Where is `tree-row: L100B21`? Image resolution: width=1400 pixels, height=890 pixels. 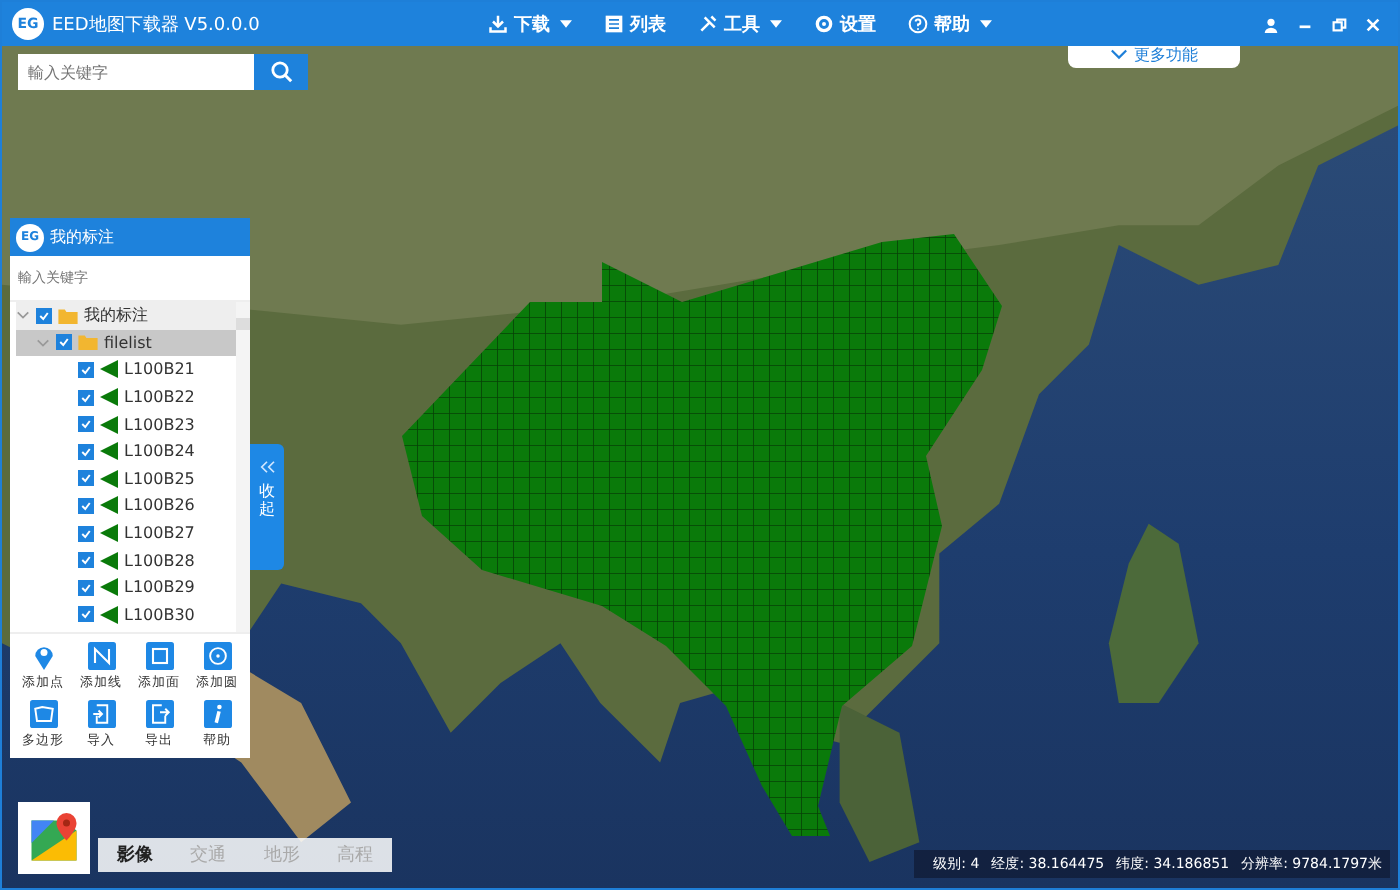 tree-row: L100B21 is located at coordinates (126, 370).